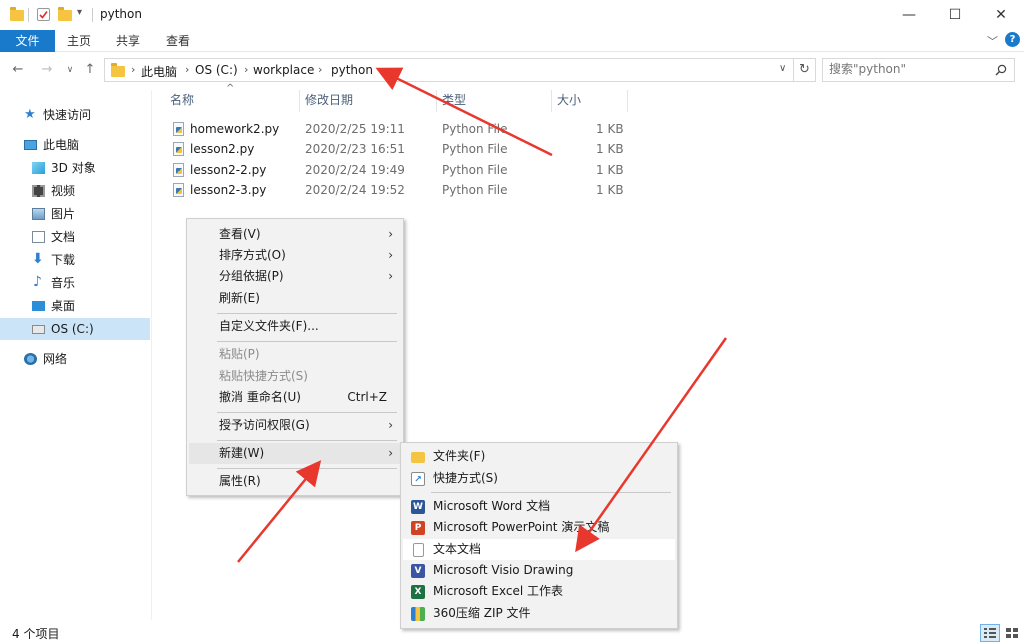 The image size is (1024, 644). Describe the element at coordinates (459, 456) in the screenshot. I see `menu-item-label: 文件夹(F)` at that location.